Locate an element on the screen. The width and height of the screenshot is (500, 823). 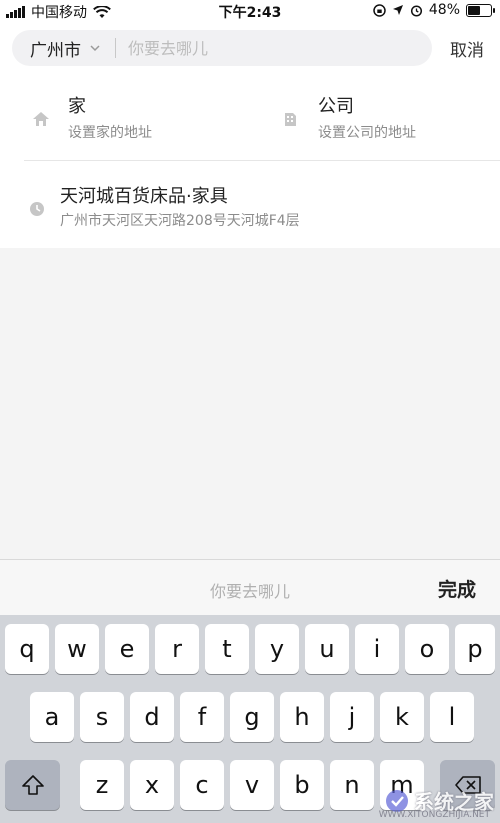
home-subtitle: 设置家的地址 is located at coordinates (110, 133).